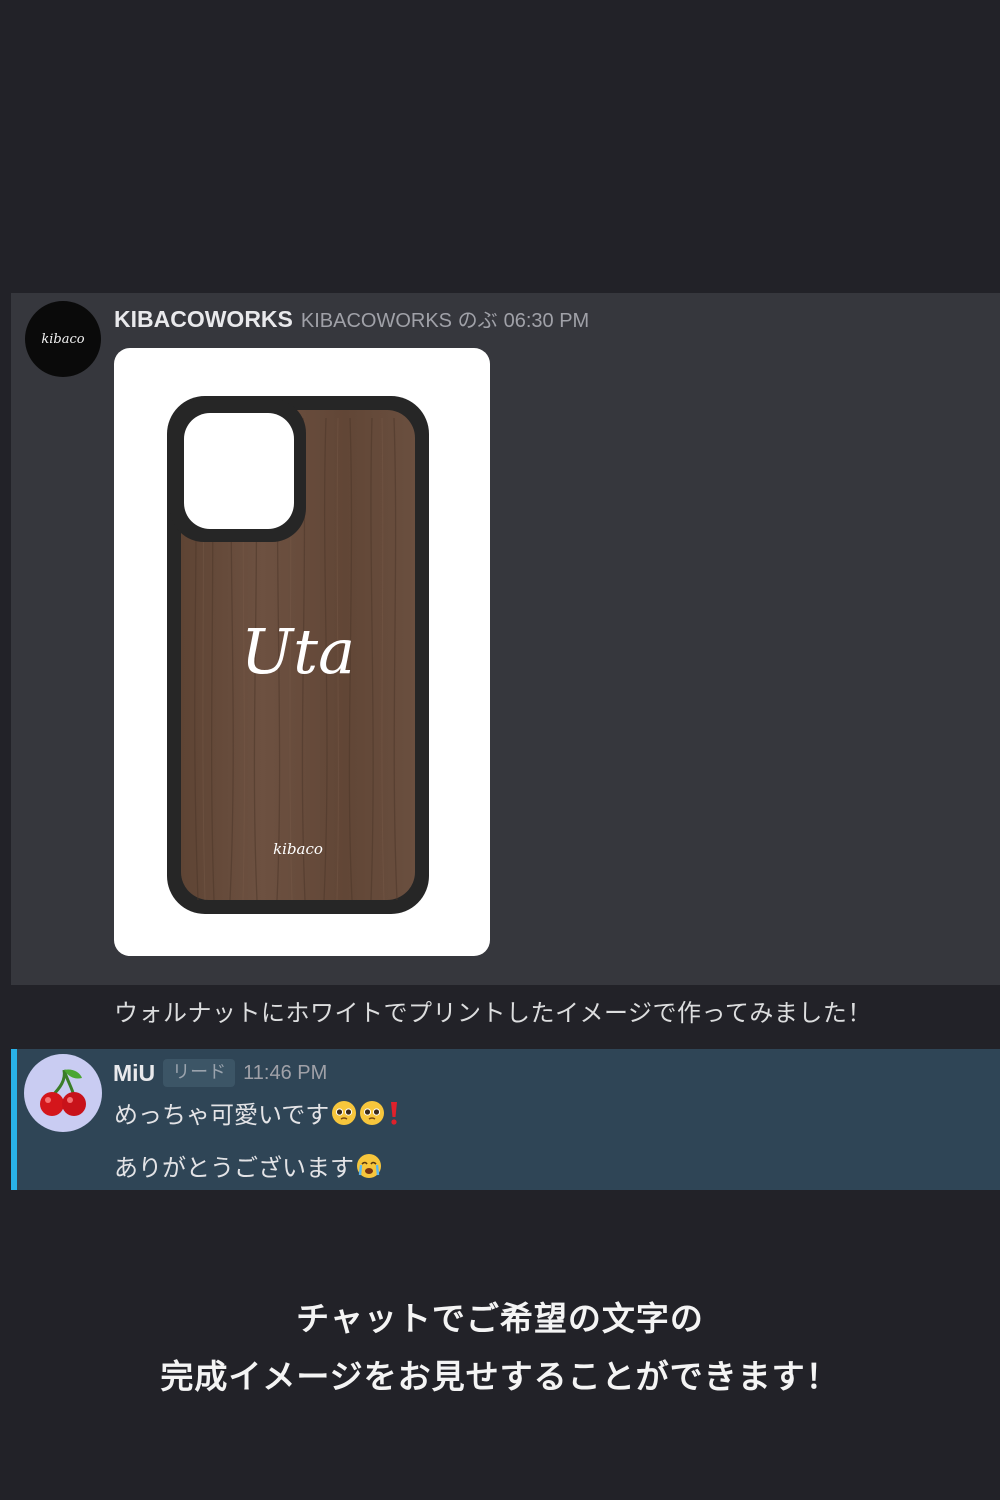  I want to click on miu-avatar, so click(63, 1093).